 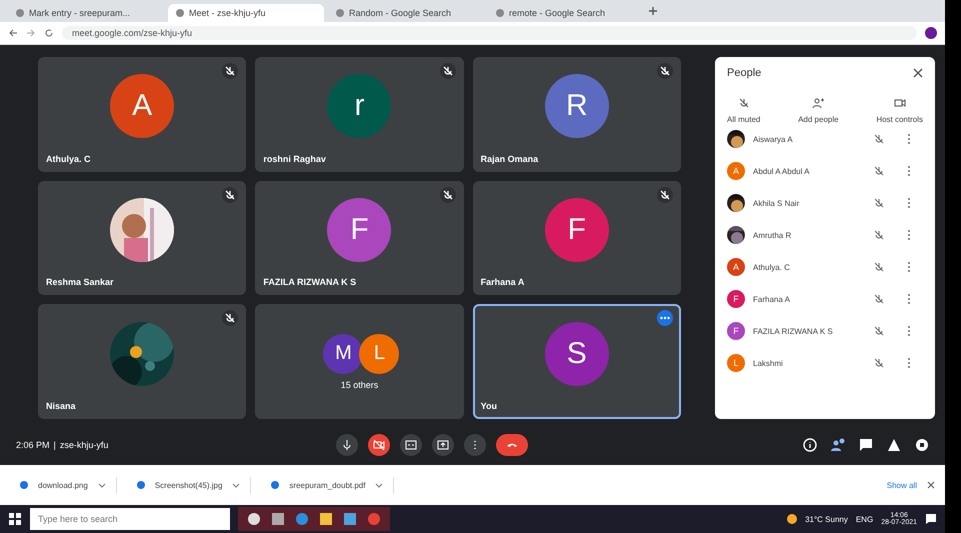 I want to click on captions-button, so click(x=411, y=445).